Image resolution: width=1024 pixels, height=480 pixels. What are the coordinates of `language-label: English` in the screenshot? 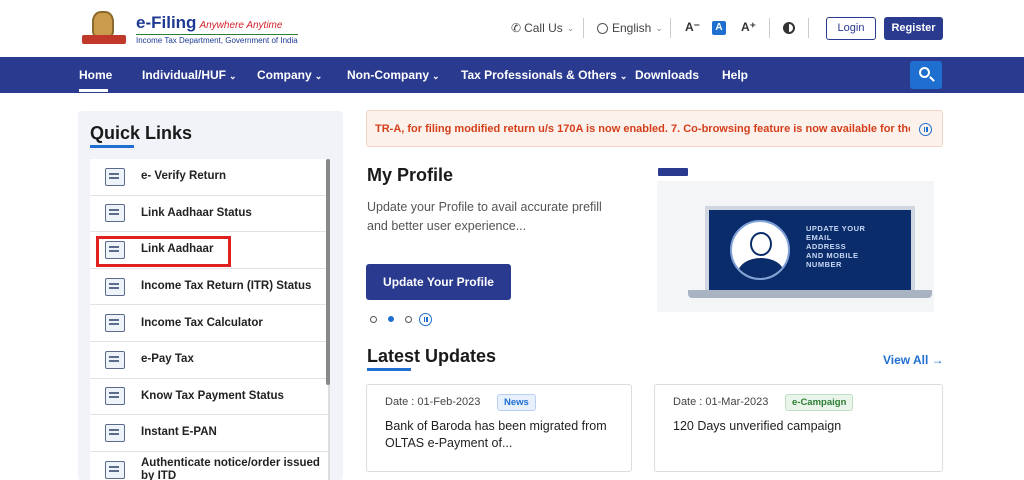 It's located at (632, 28).